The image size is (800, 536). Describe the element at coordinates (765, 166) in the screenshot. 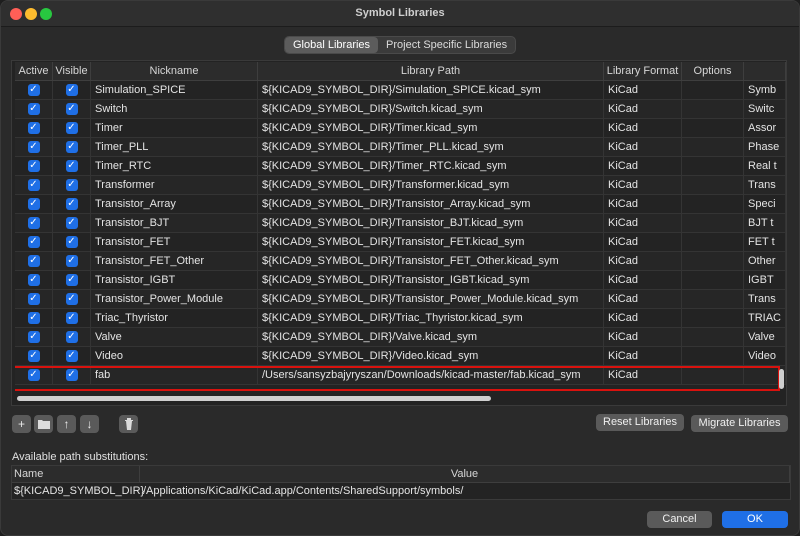

I see `description-cell: Real t` at that location.